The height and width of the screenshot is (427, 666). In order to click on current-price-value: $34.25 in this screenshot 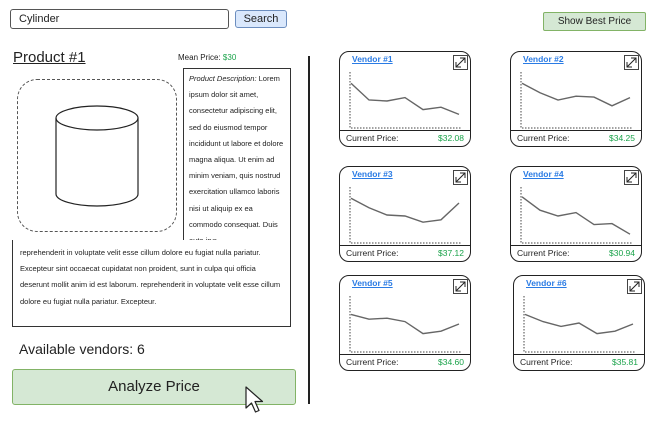, I will do `click(622, 138)`.